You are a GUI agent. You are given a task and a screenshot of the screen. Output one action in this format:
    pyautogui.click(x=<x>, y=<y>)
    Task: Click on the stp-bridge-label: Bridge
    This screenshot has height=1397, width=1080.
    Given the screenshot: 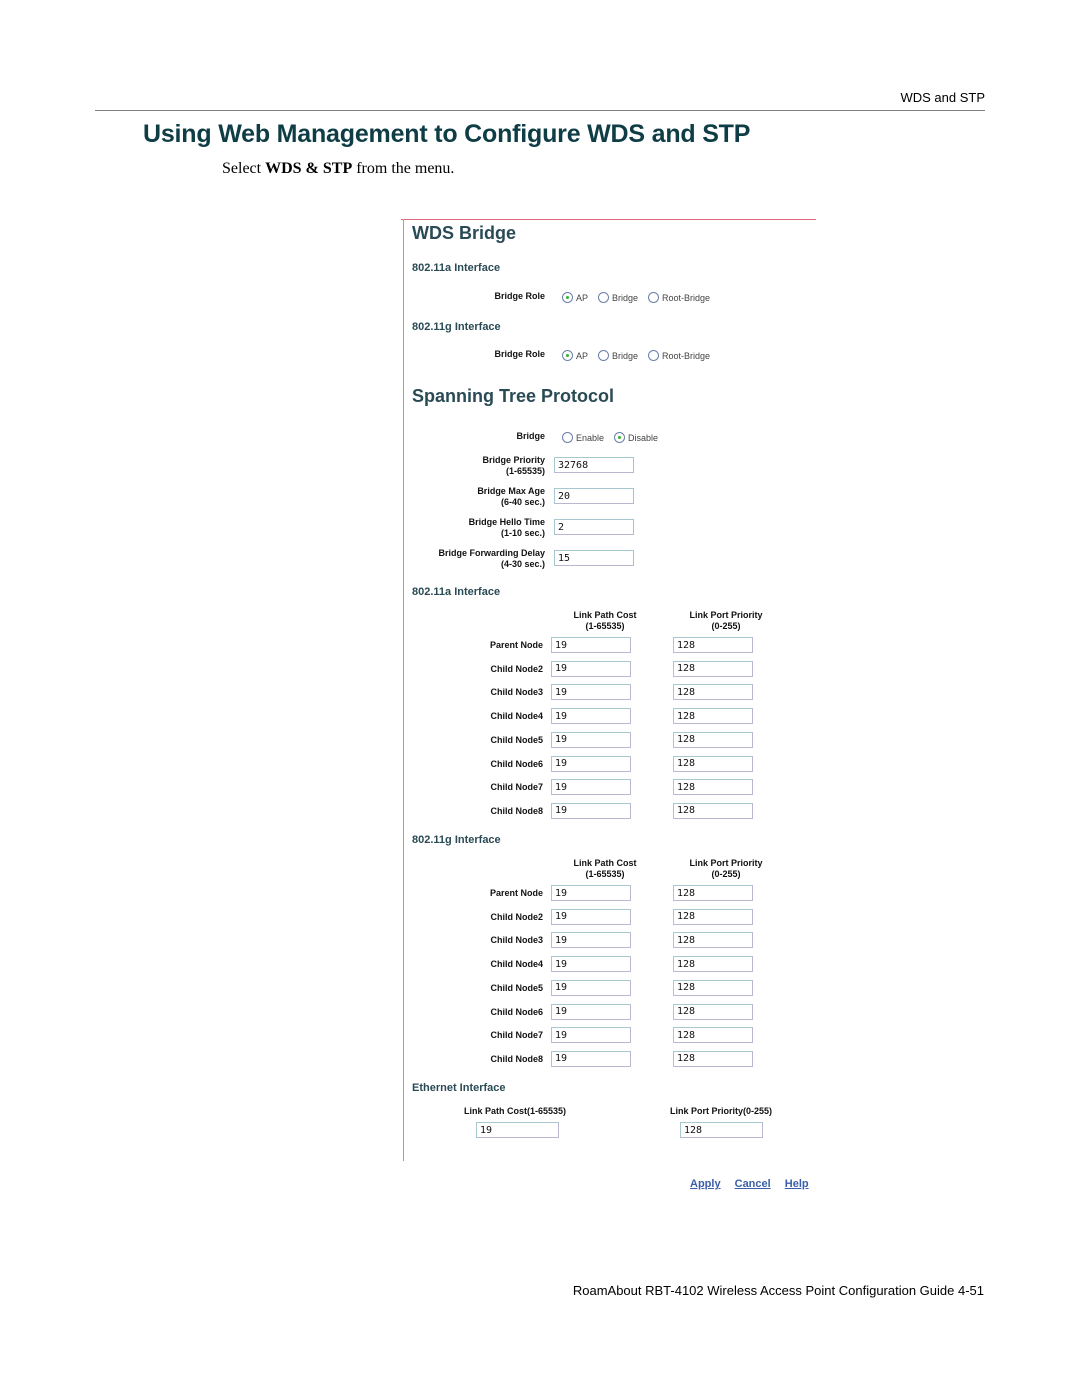 What is the action you would take?
    pyautogui.click(x=530, y=436)
    